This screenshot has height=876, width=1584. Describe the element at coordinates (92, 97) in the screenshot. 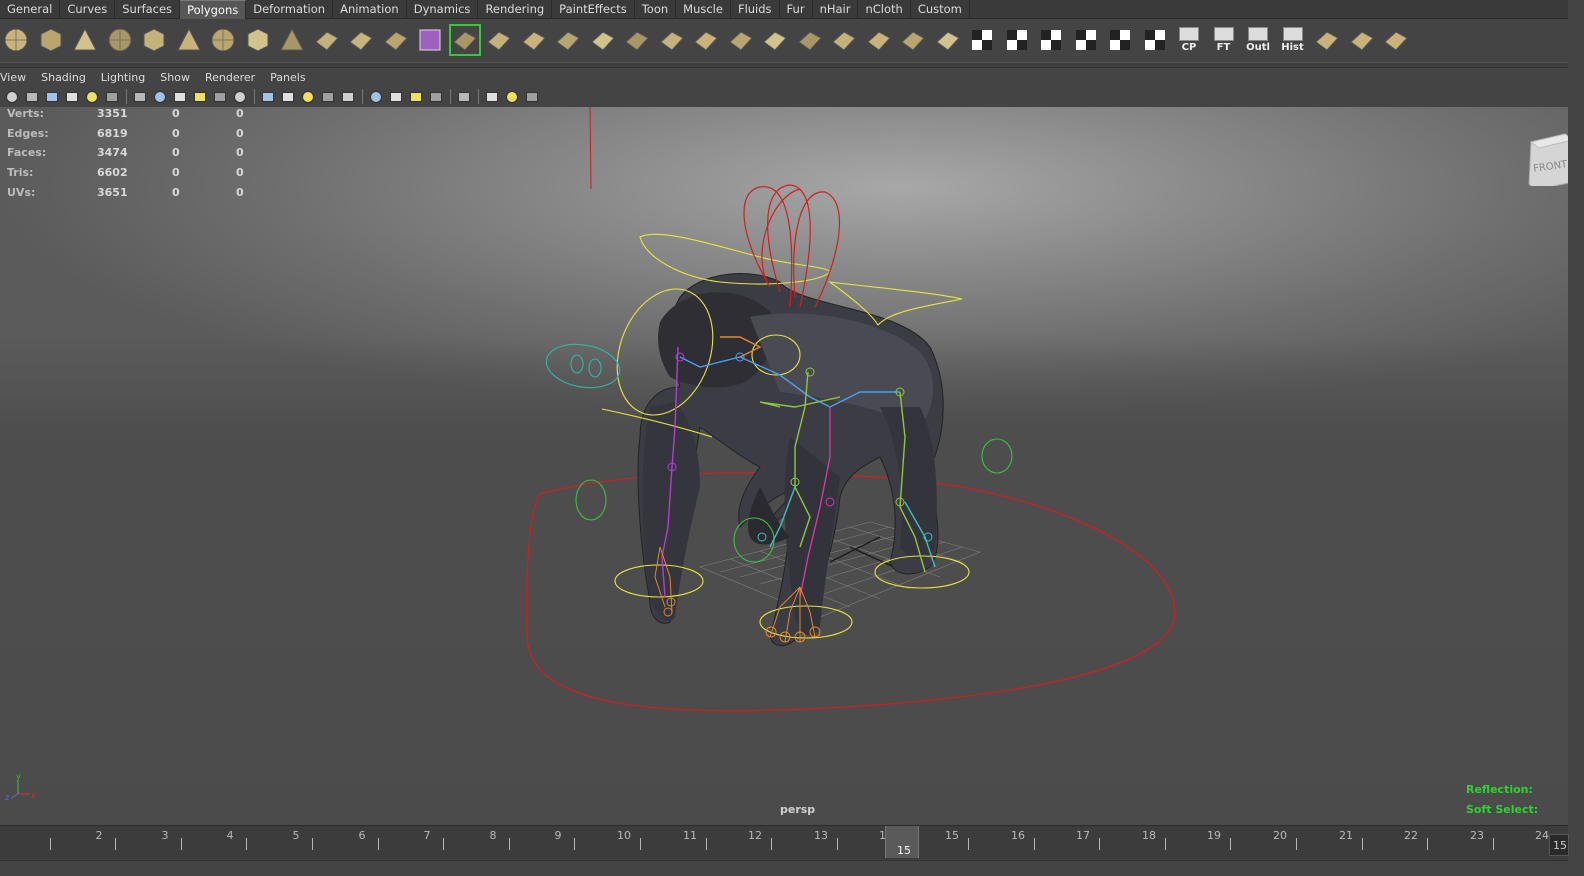

I see `2d-pan-zoom-icon` at that location.